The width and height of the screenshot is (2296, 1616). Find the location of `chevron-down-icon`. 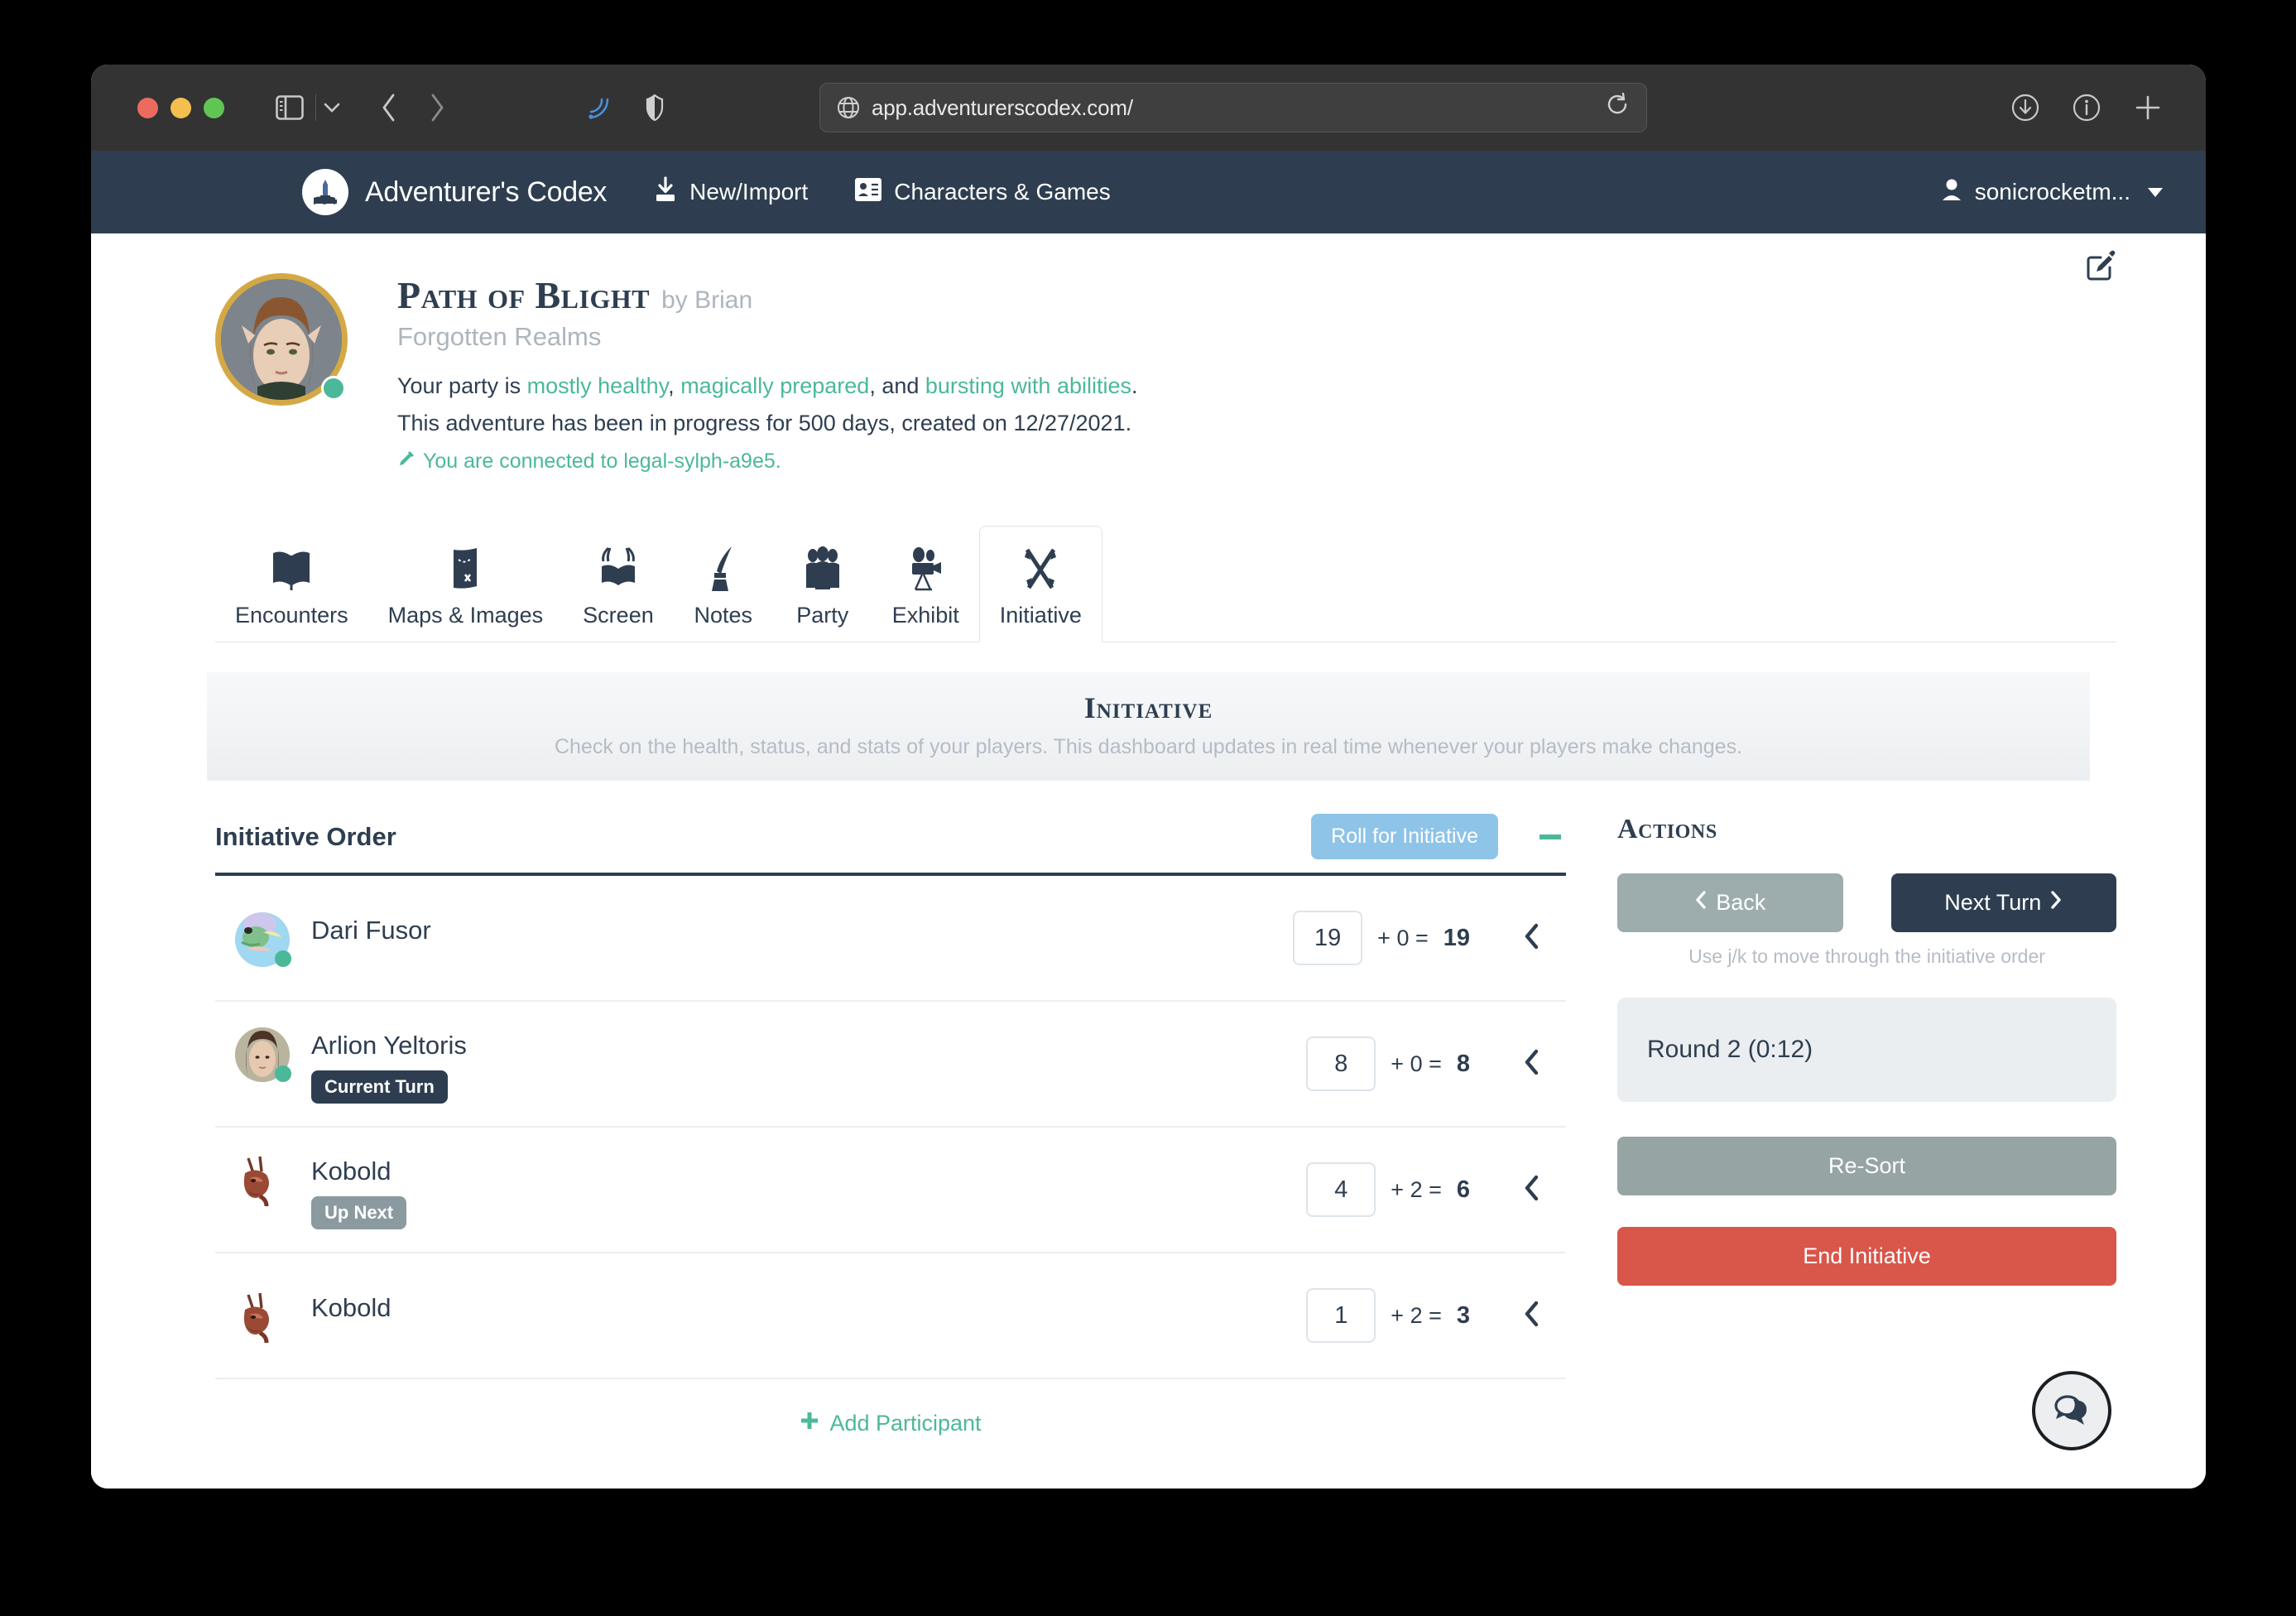

chevron-down-icon is located at coordinates (332, 107).